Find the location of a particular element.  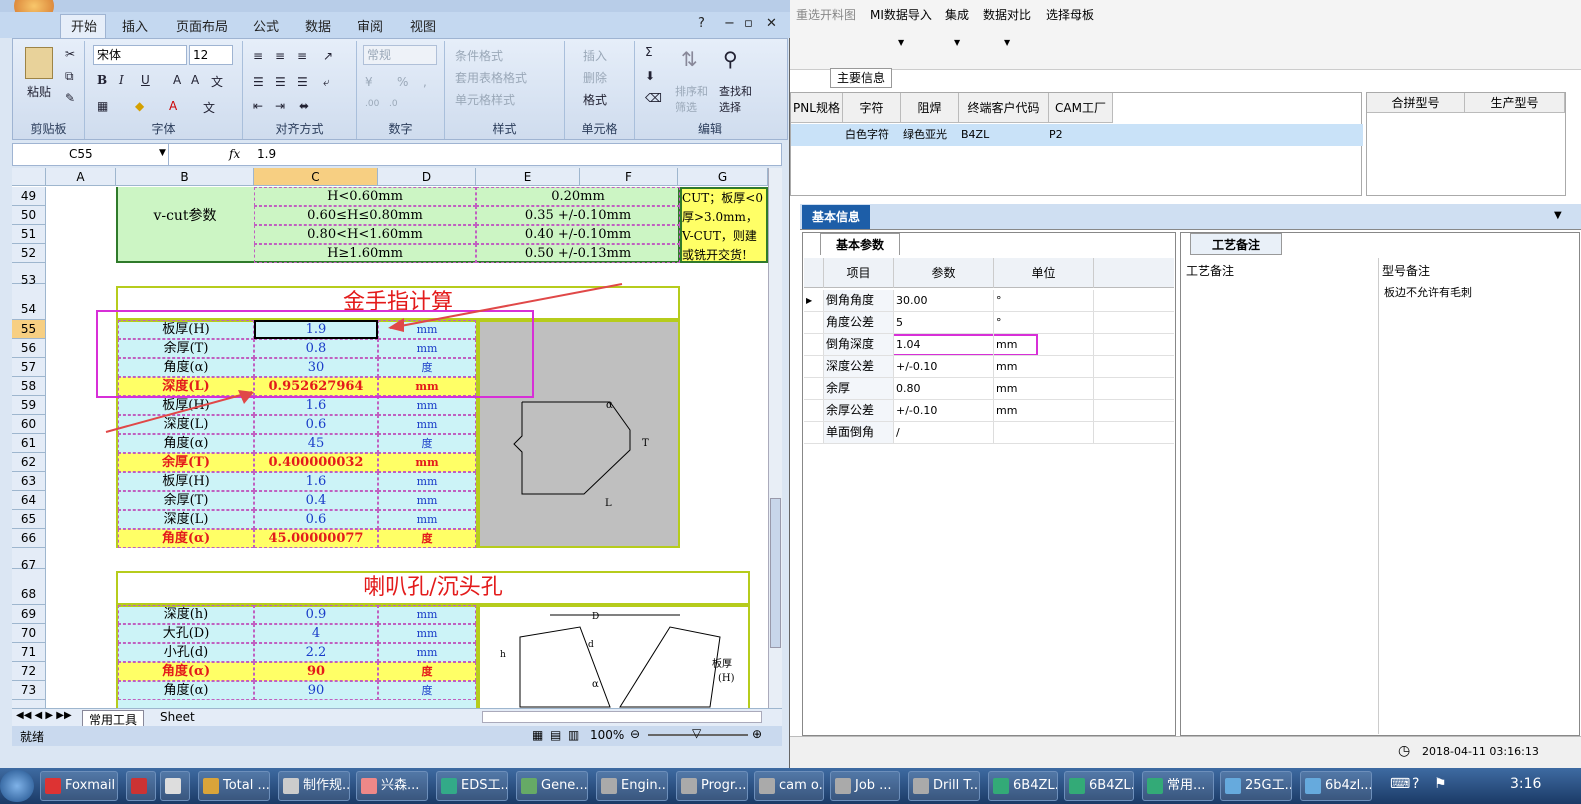

formula-input: 1.9 is located at coordinates (266, 154).